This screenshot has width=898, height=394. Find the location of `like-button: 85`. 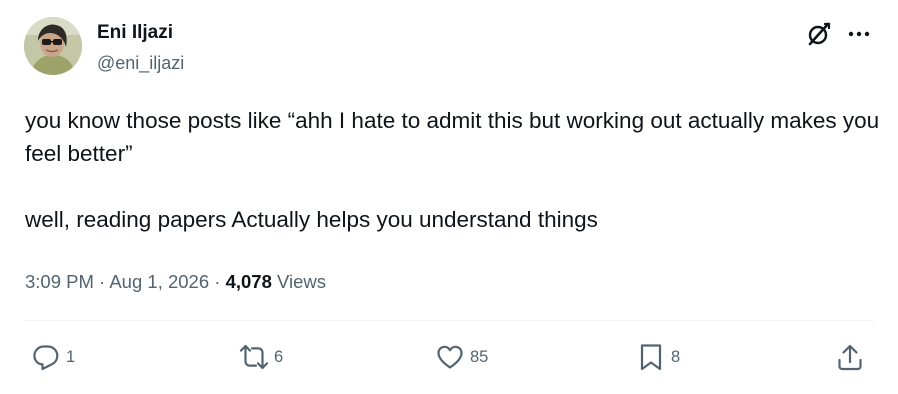

like-button: 85 is located at coordinates (461, 357).